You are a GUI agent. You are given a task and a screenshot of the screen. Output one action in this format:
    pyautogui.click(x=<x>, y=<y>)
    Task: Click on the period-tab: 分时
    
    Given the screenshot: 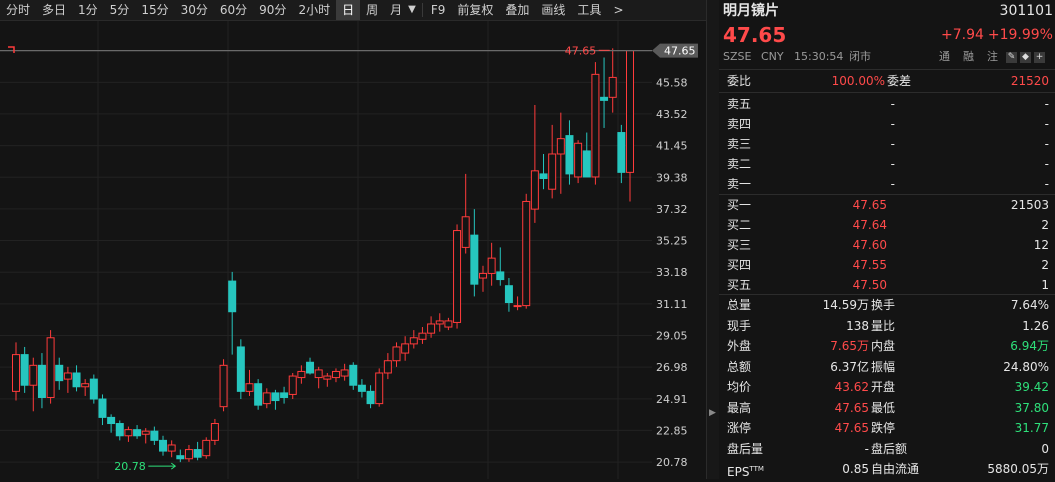 What is the action you would take?
    pyautogui.click(x=18, y=10)
    